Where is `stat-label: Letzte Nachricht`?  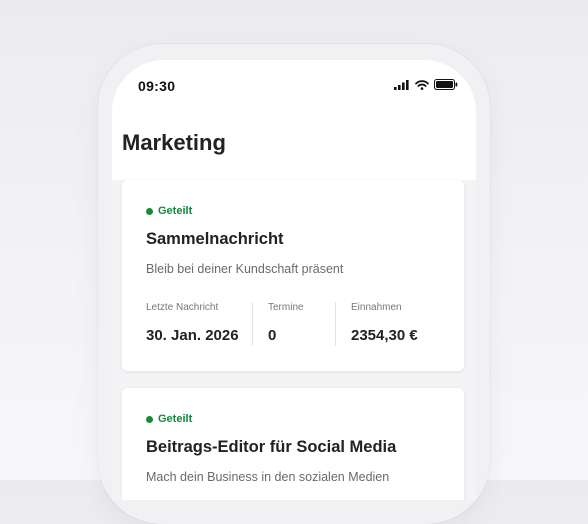 stat-label: Letzte Nachricht is located at coordinates (182, 307).